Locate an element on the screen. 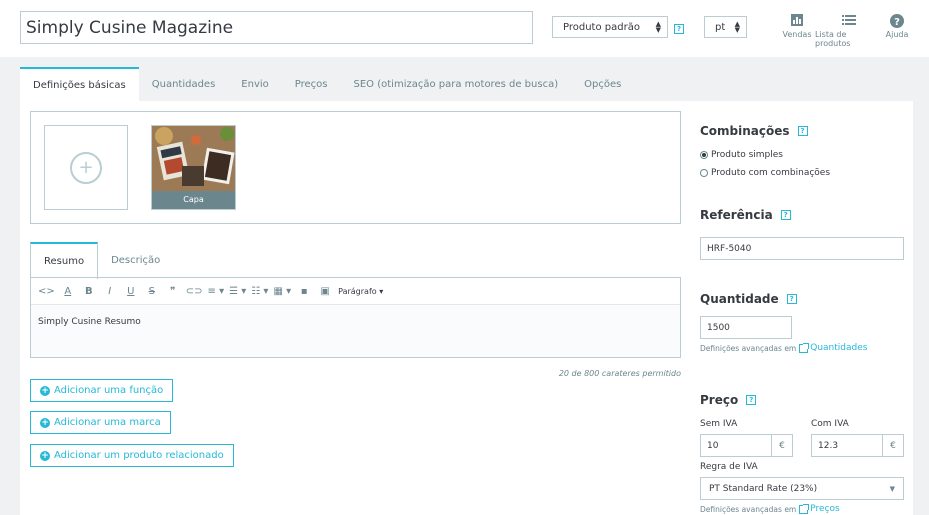  radio-combinations-label: Produto com combinações is located at coordinates (771, 173).